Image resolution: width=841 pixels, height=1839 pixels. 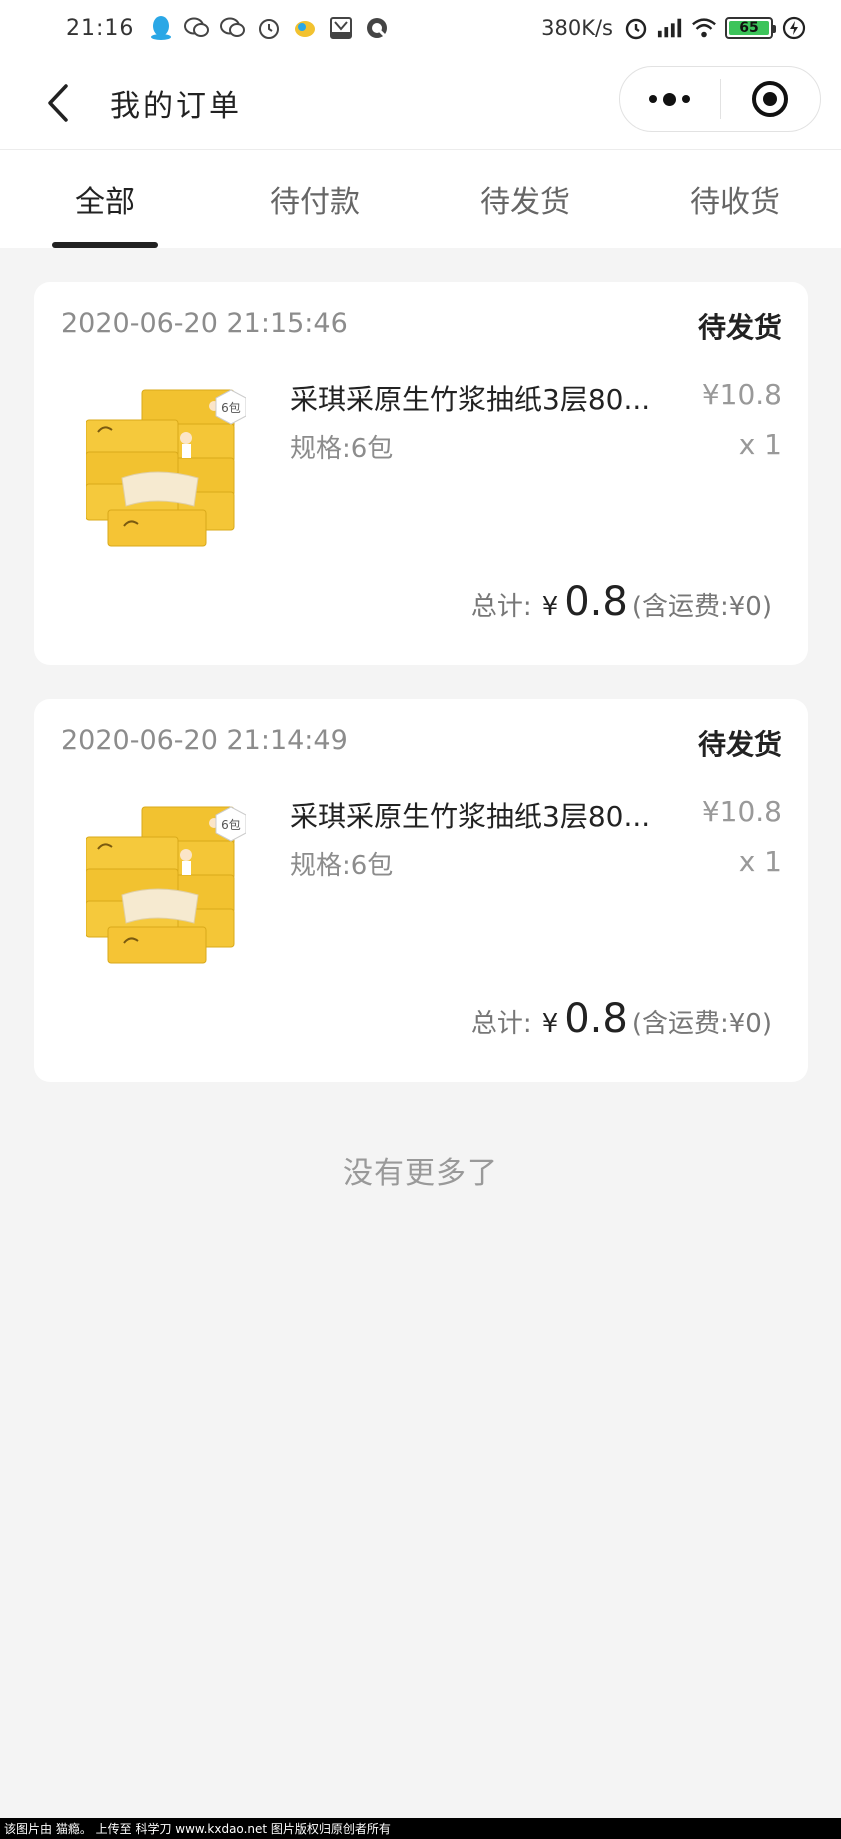 What do you see at coordinates (204, 323) in the screenshot?
I see `order-time: 2020-06-20 21:15:46` at bounding box center [204, 323].